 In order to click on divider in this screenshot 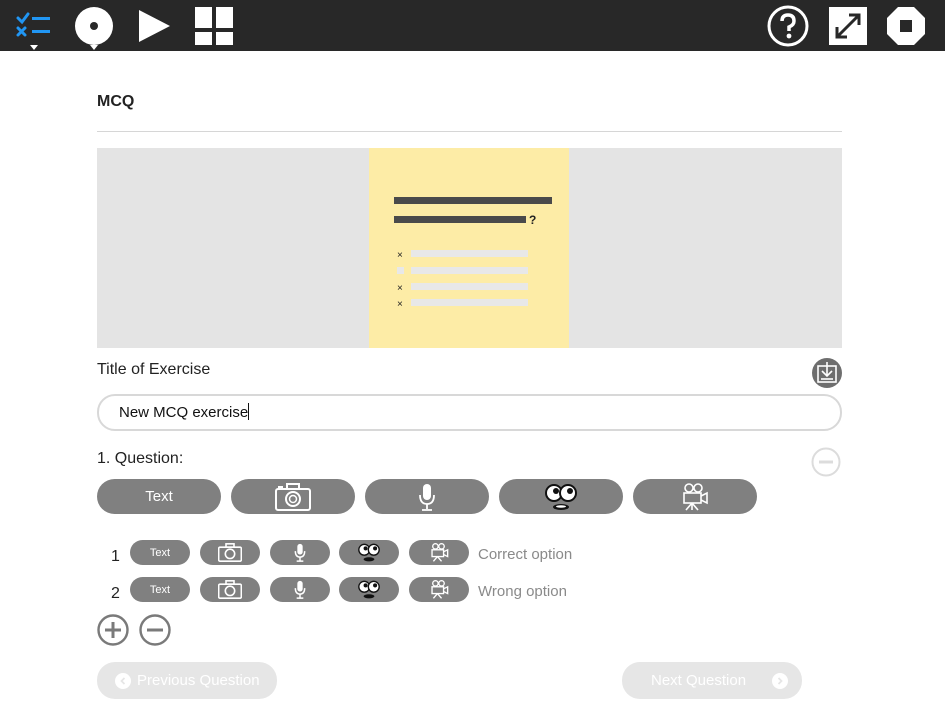, I will do `click(469, 131)`.